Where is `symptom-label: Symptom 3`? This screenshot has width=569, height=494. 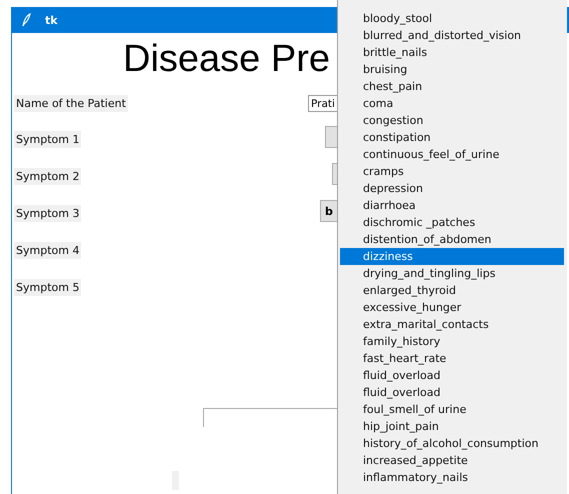
symptom-label: Symptom 3 is located at coordinates (48, 213).